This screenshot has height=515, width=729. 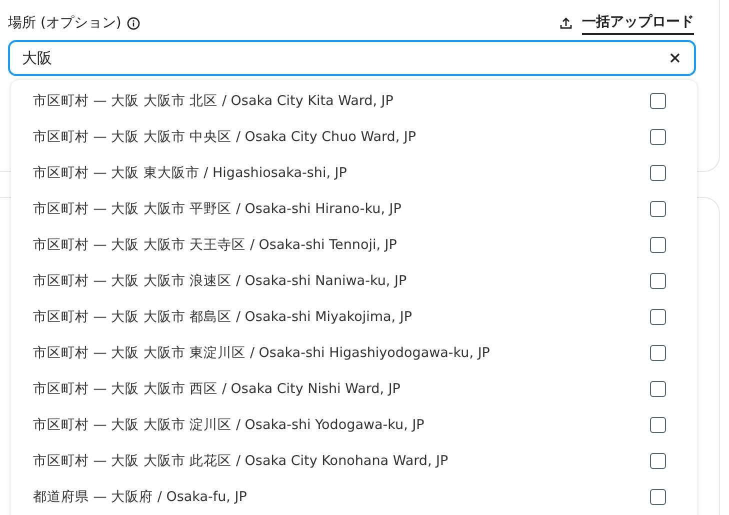 I want to click on field-label: 場所 (オプション), so click(x=65, y=23).